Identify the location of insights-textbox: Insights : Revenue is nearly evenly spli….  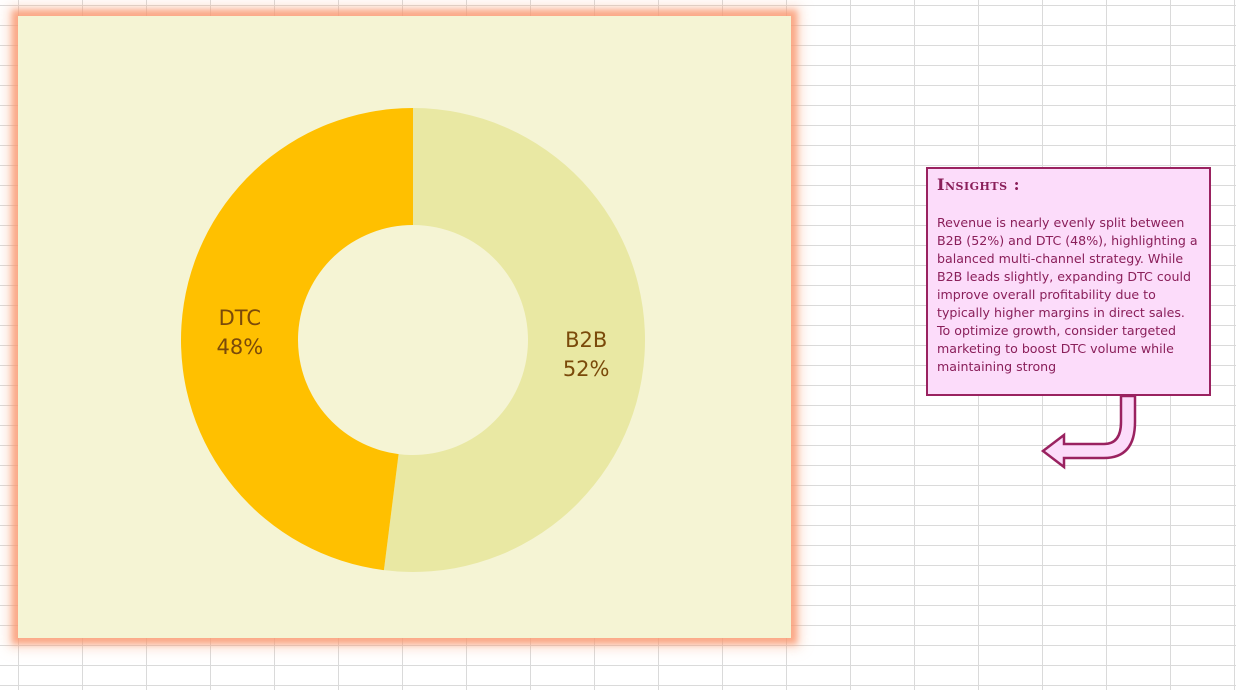
(1068, 281).